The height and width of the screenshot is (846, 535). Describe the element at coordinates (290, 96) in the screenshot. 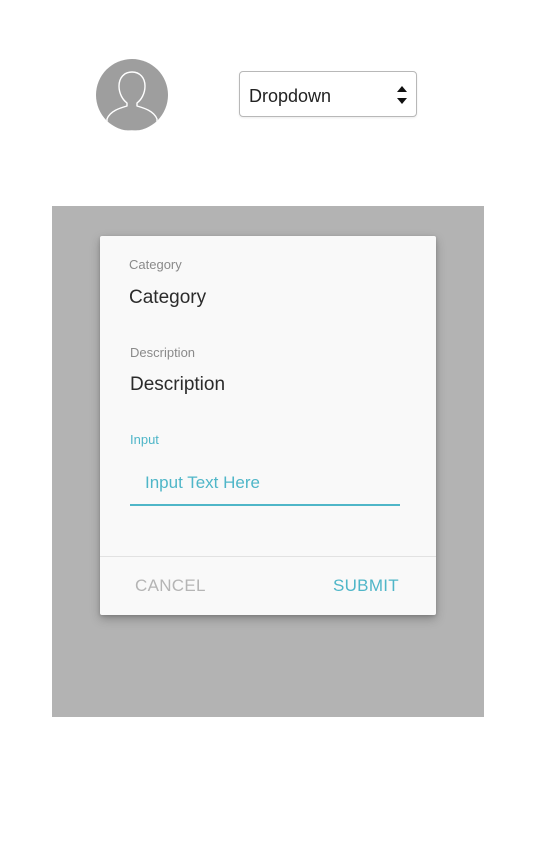

I see `dropdown-selected-value: Dropdown` at that location.